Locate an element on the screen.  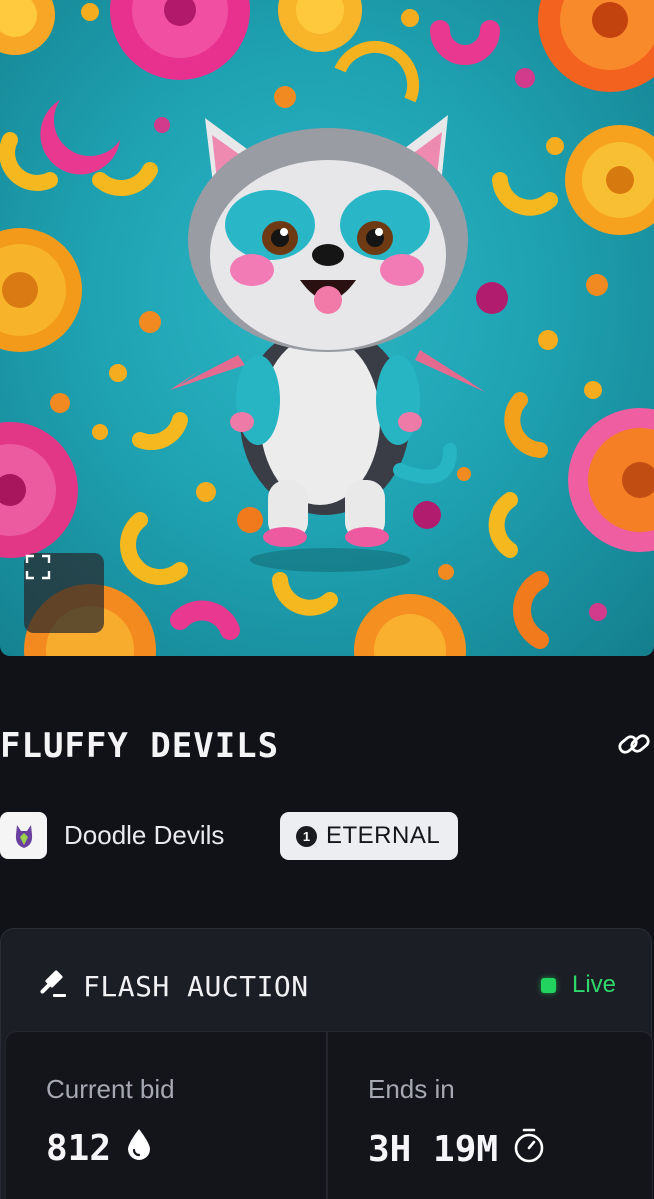
current-bid-value-row: 812 is located at coordinates (99, 1148).